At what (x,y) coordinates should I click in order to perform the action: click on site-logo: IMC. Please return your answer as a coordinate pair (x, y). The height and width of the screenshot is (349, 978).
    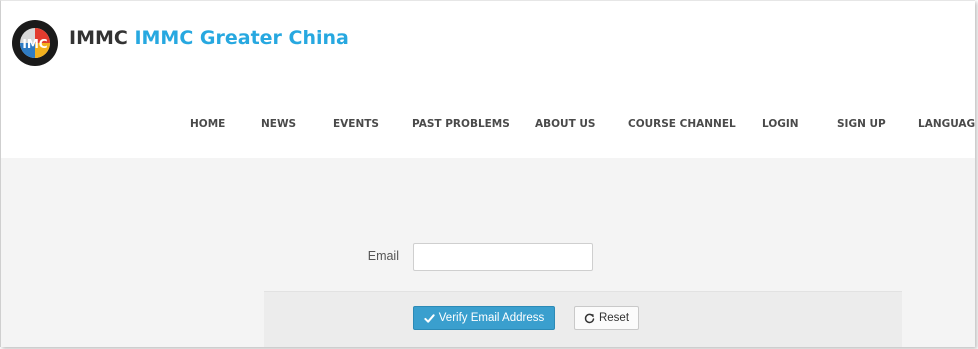
    Looking at the image, I should click on (35, 43).